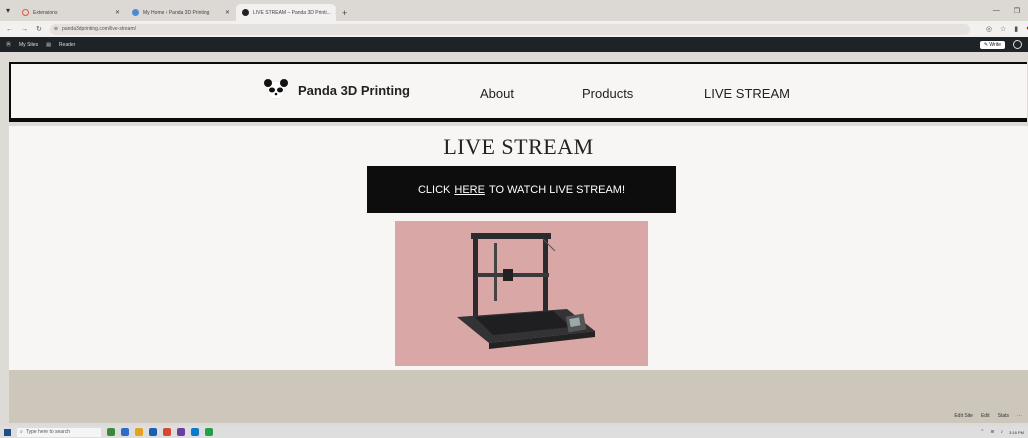 The height and width of the screenshot is (438, 1028). What do you see at coordinates (1003, 416) in the screenshot?
I see `stats-link: Stats` at bounding box center [1003, 416].